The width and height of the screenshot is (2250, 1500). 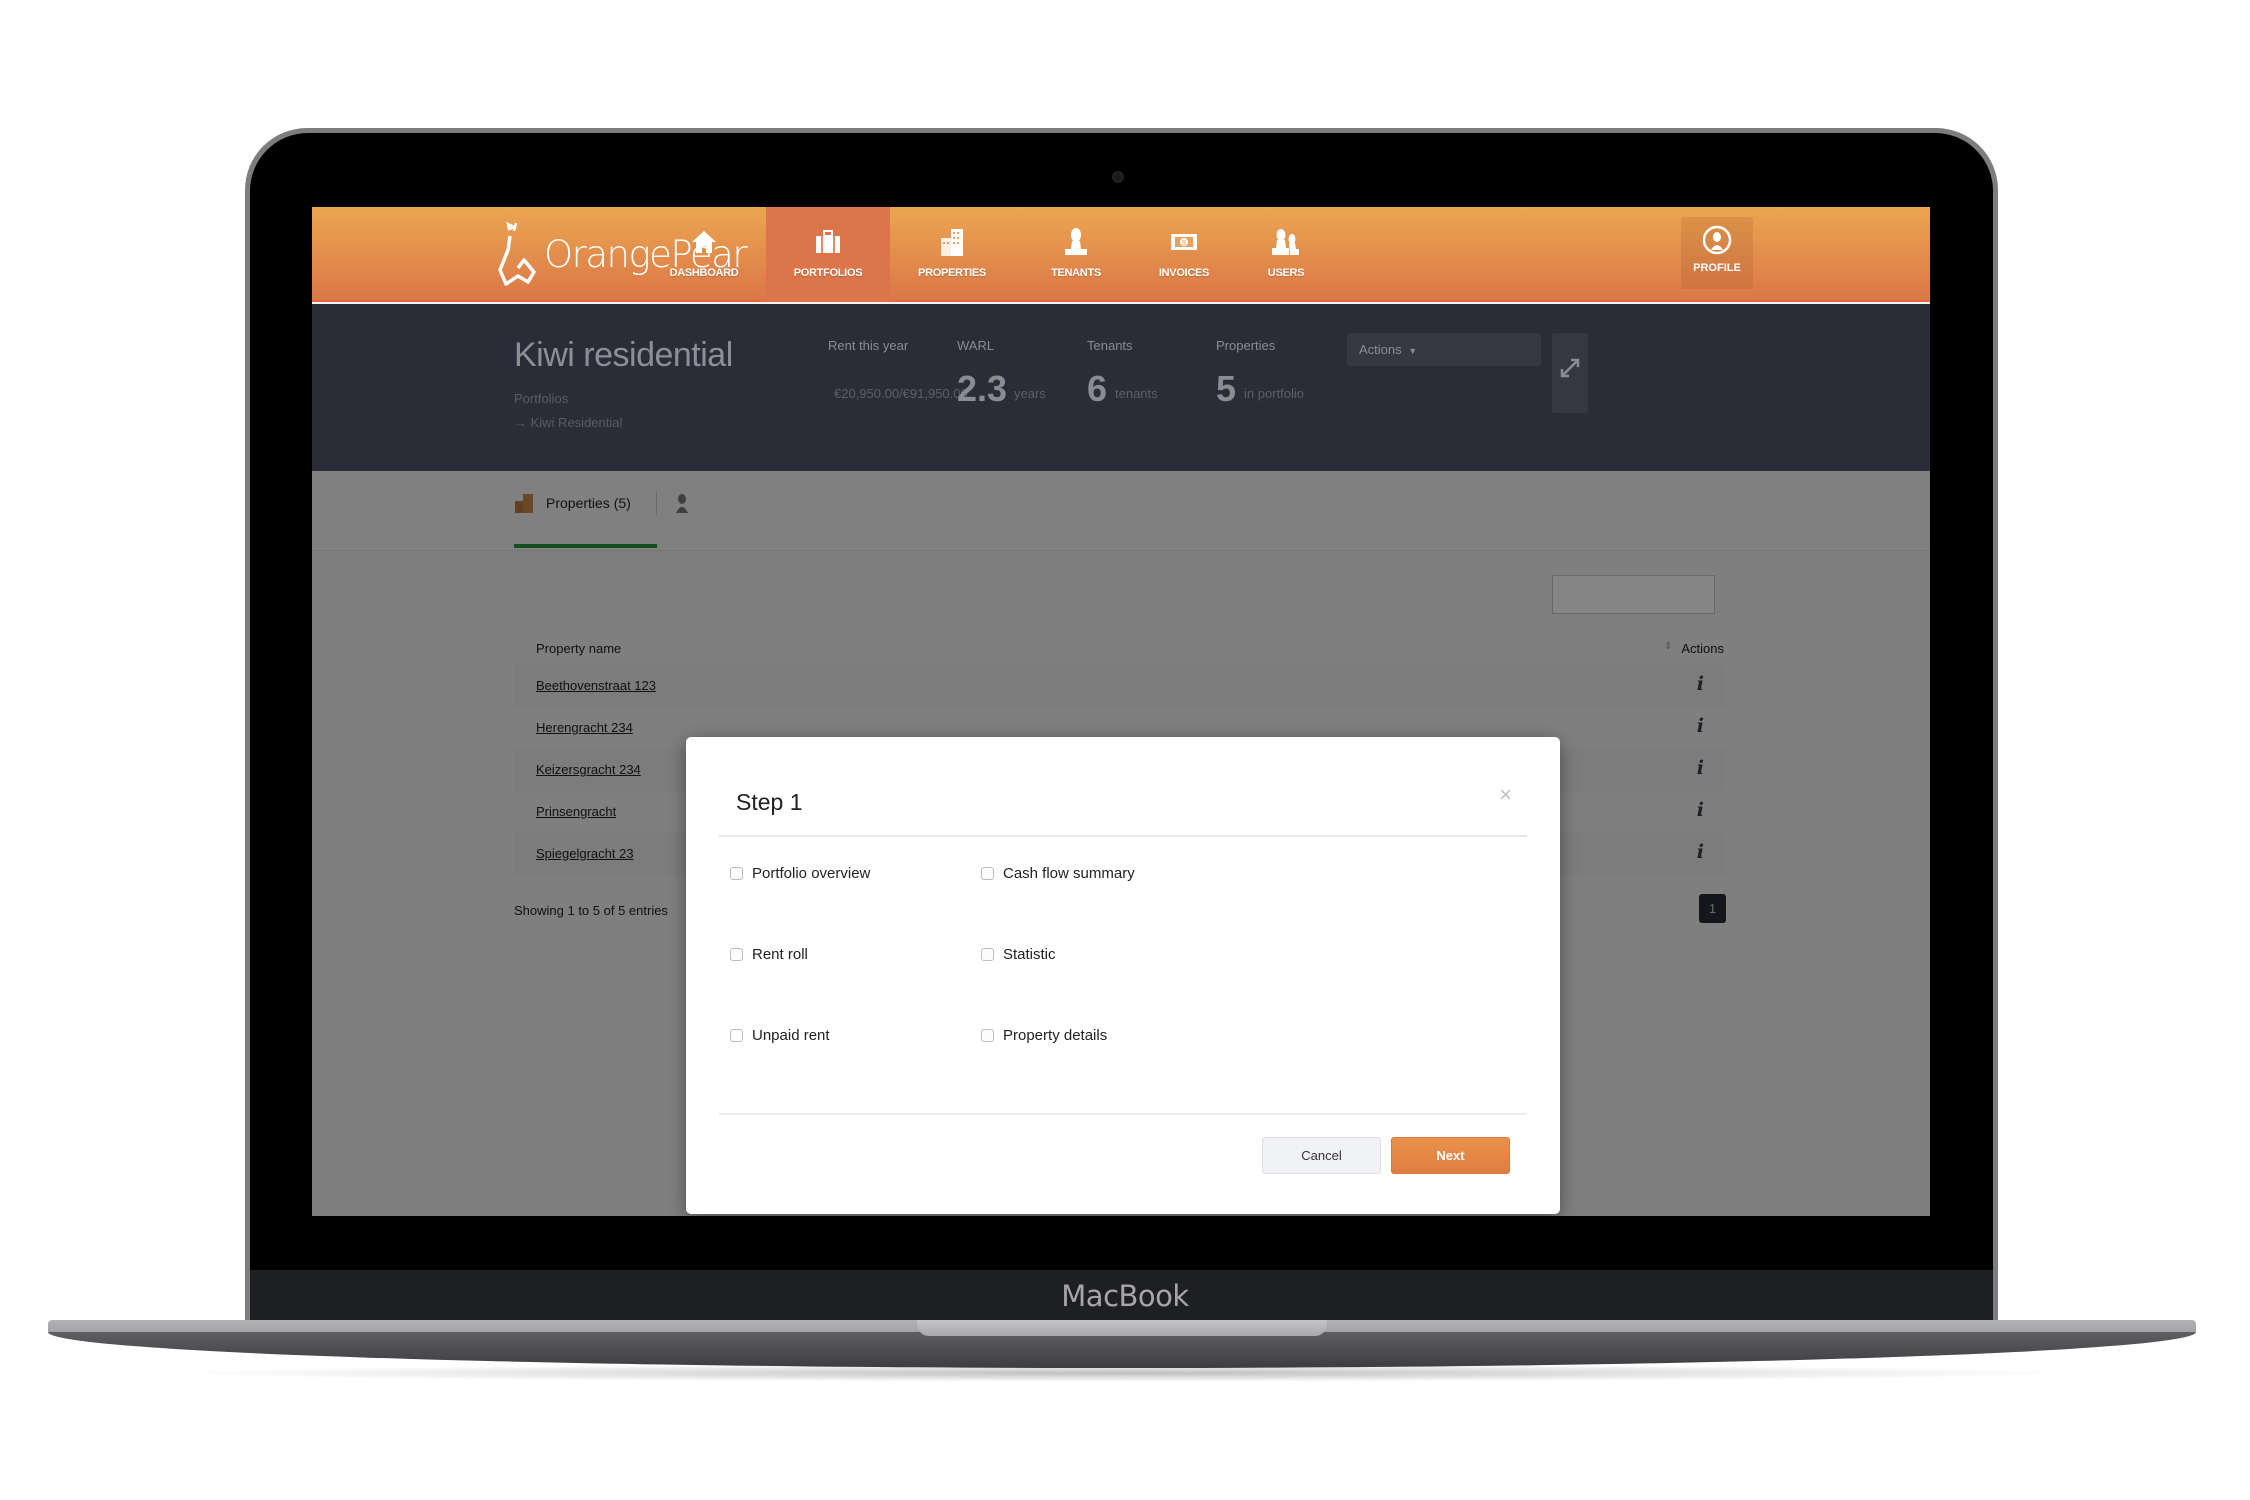 What do you see at coordinates (976, 345) in the screenshot?
I see `stat-warl-label: WARL` at bounding box center [976, 345].